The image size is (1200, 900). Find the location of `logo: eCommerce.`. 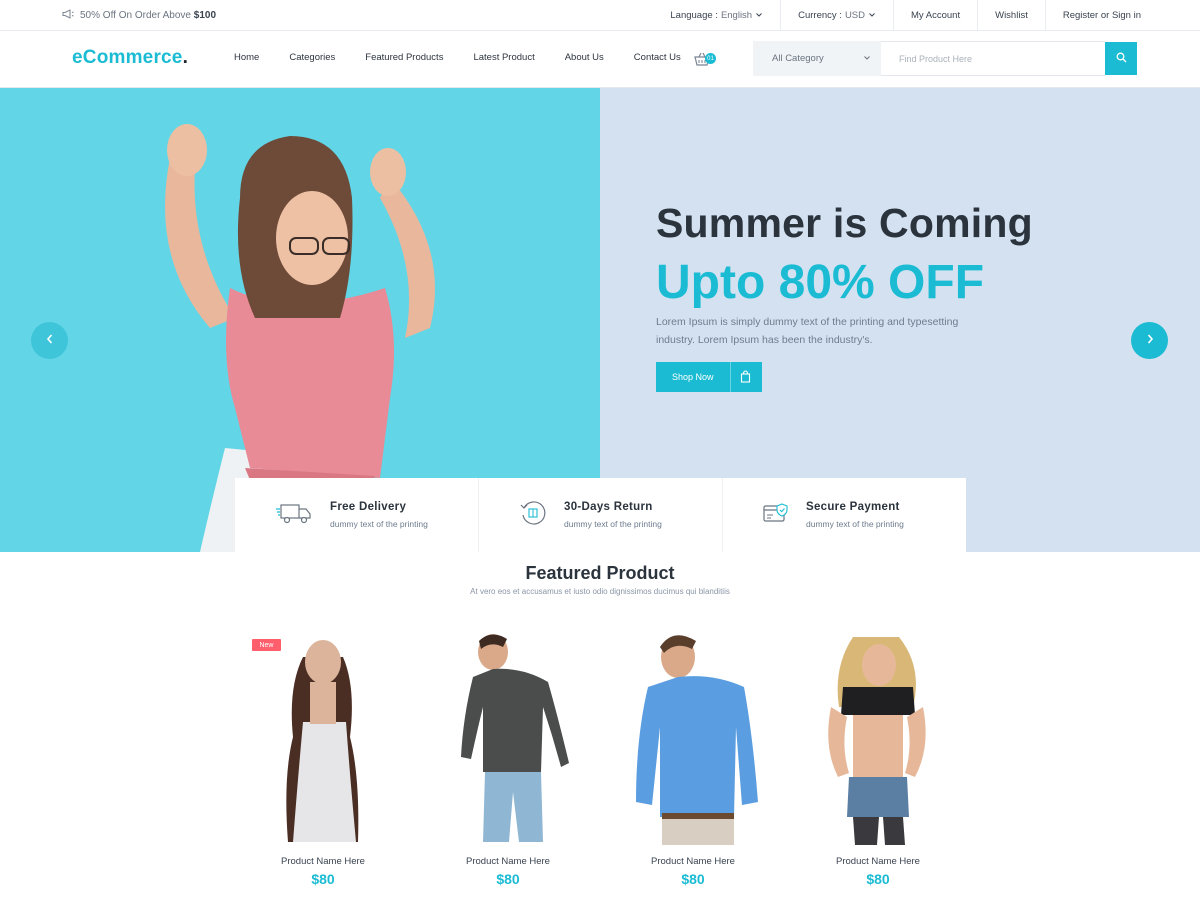

logo: eCommerce. is located at coordinates (130, 58).